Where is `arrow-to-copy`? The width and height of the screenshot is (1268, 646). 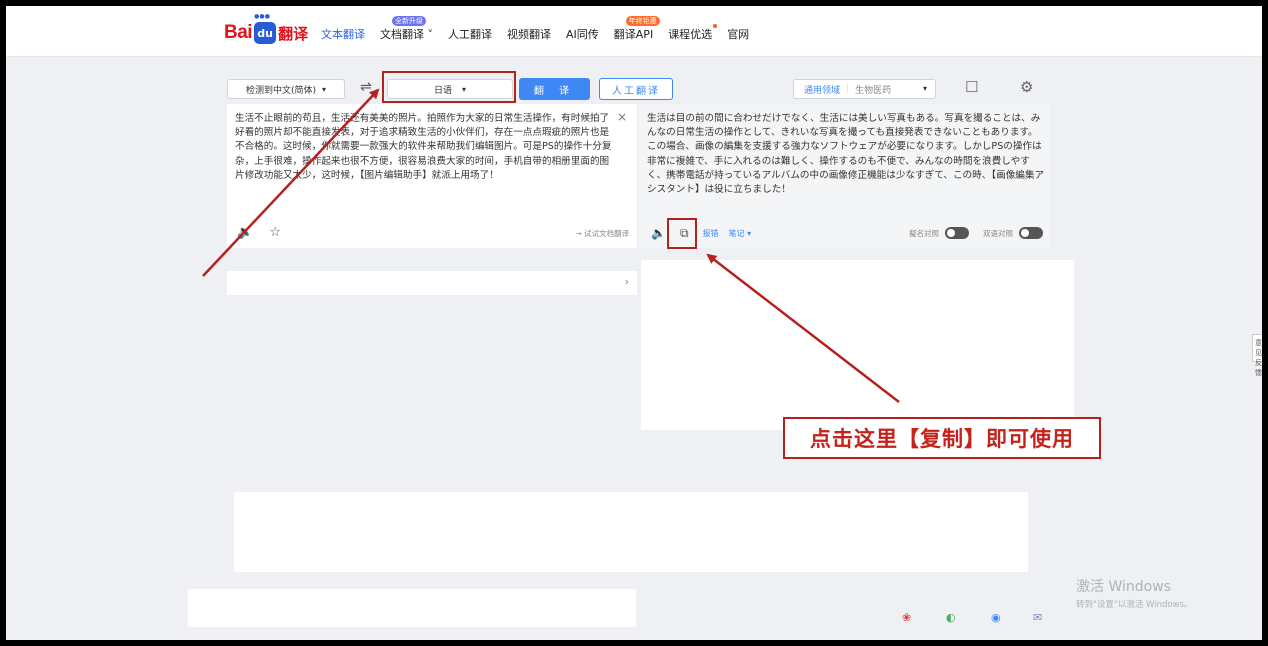 arrow-to-copy is located at coordinates (803, 328).